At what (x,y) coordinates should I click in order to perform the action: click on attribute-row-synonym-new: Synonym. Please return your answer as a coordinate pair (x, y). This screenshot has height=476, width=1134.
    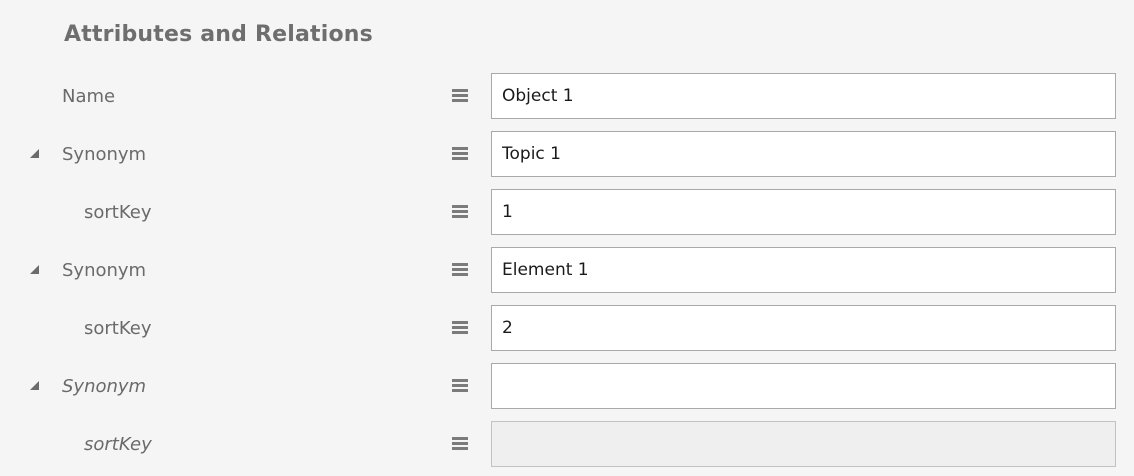
    Looking at the image, I should click on (567, 388).